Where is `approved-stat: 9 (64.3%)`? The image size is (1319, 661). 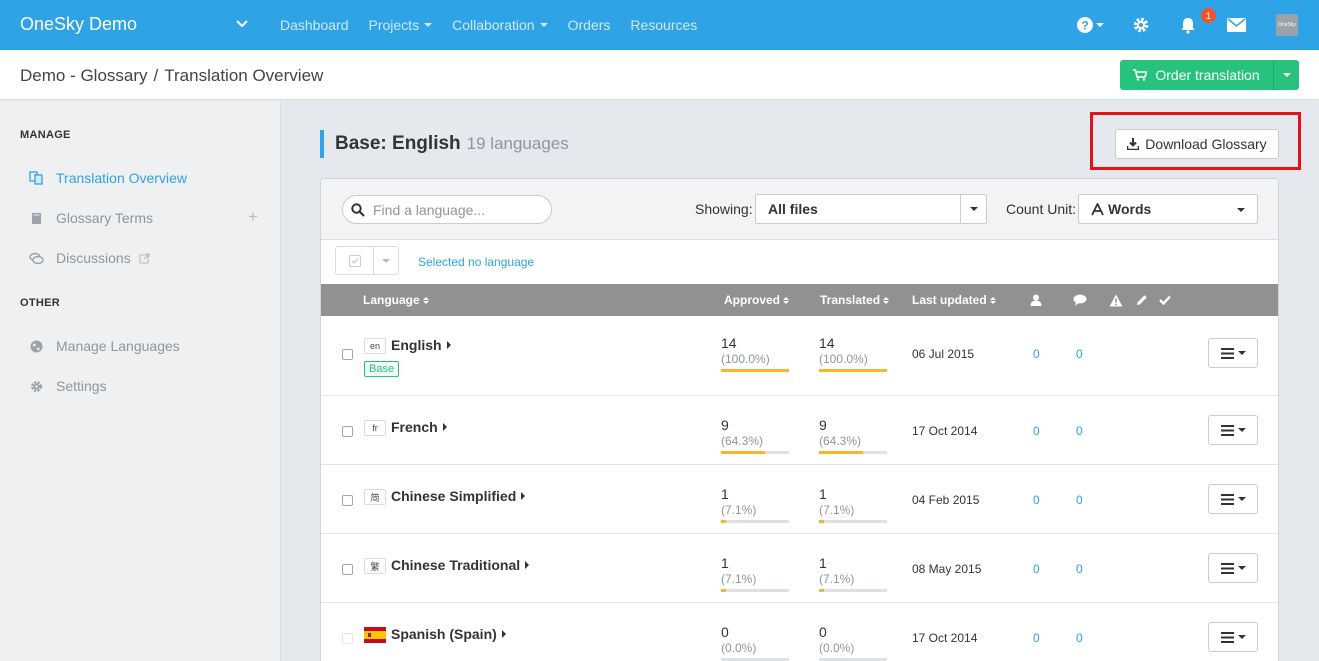
approved-stat: 9 (64.3%) is located at coordinates (756, 435).